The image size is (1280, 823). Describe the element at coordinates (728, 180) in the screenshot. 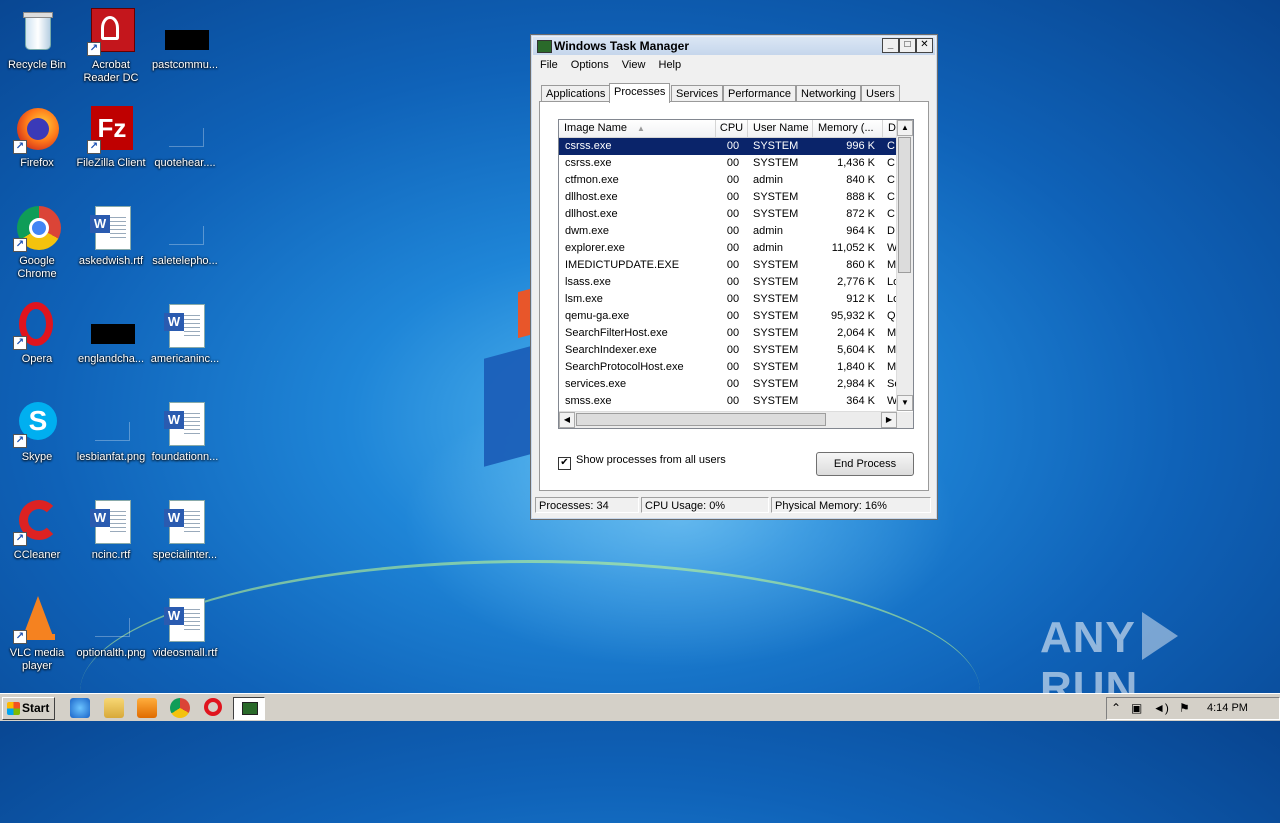

I see `process-row: ctfmon.exe 00 admin 840 KC` at that location.